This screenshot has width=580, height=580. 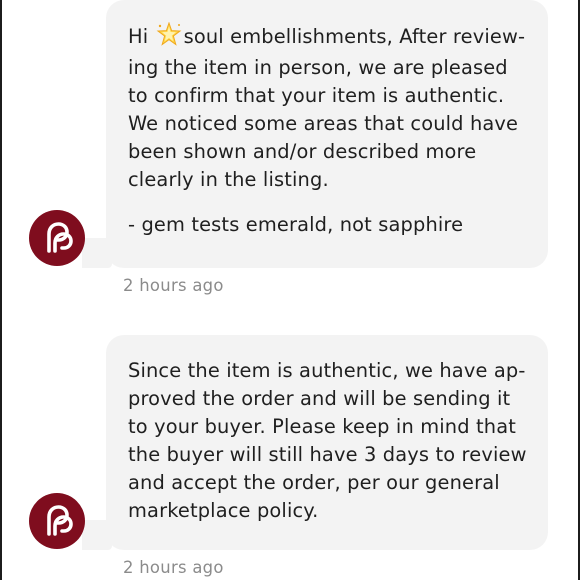 What do you see at coordinates (319, 399) in the screenshot?
I see `message-line: proved the order and will be sending it` at bounding box center [319, 399].